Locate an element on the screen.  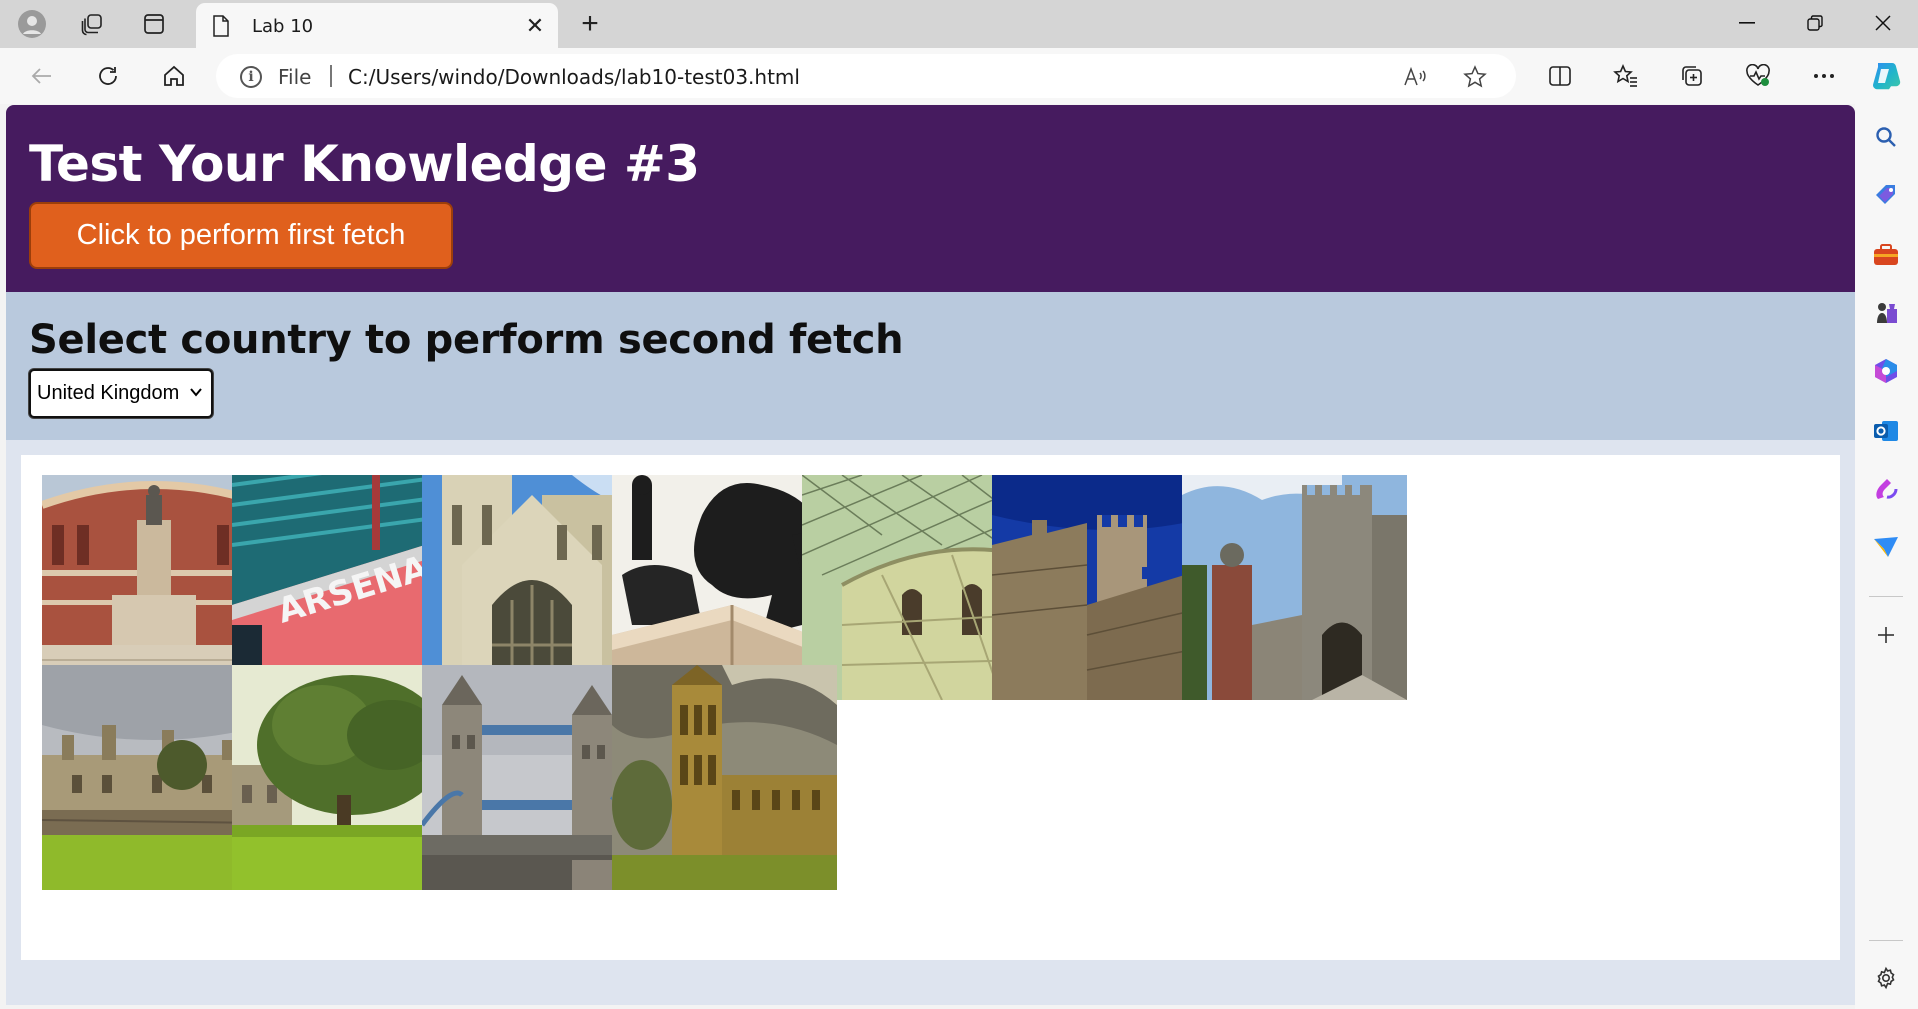
tab-title: Lab 10 is located at coordinates (283, 26).